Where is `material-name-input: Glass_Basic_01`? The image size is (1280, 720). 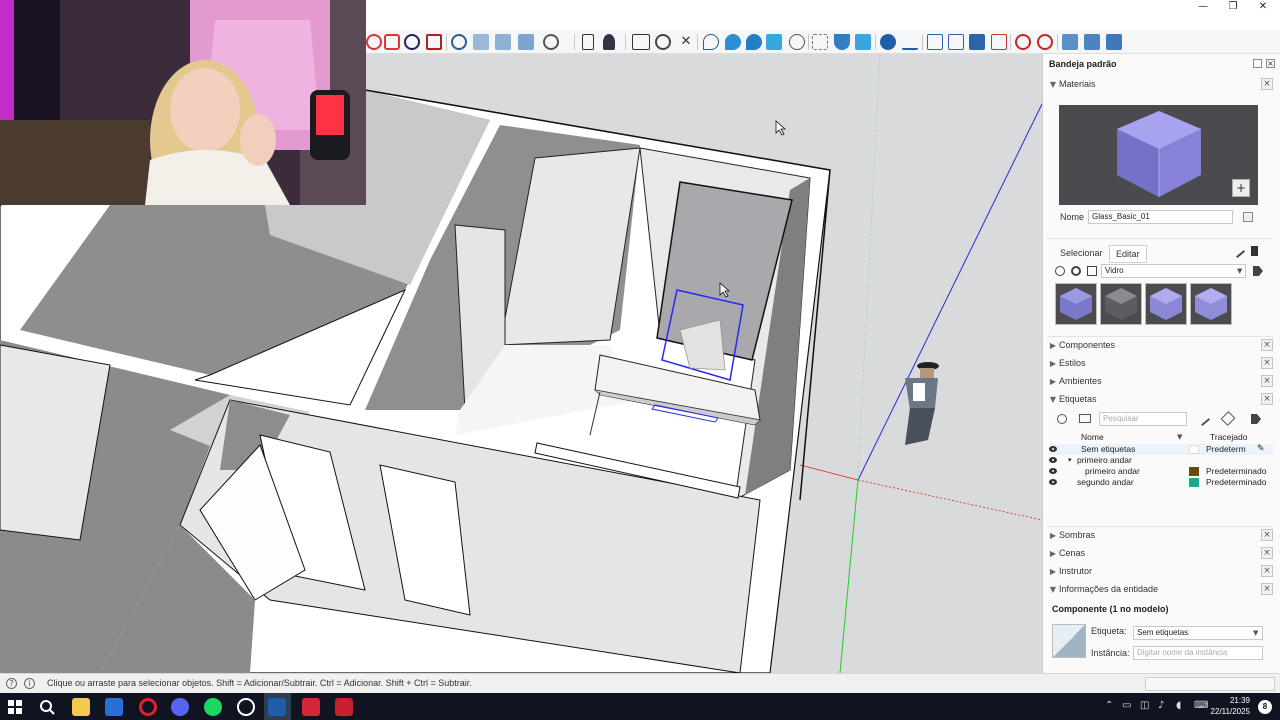 material-name-input: Glass_Basic_01 is located at coordinates (1160, 217).